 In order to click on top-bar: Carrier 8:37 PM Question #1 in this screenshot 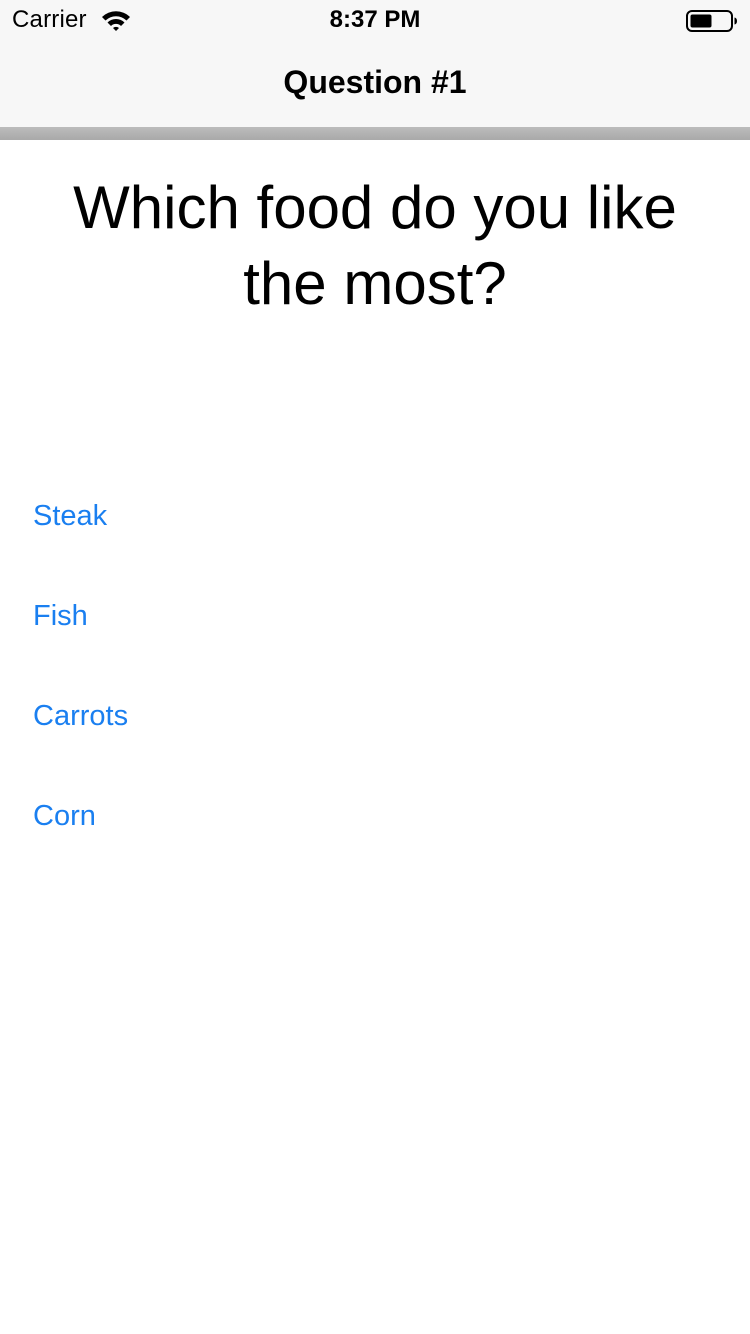, I will do `click(375, 64)`.